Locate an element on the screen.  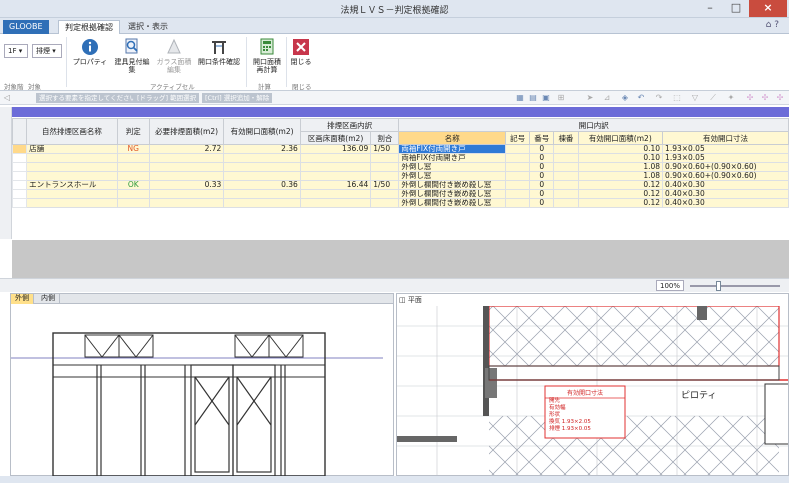
arrow-icon: ➤ is located at coordinates (590, 98).